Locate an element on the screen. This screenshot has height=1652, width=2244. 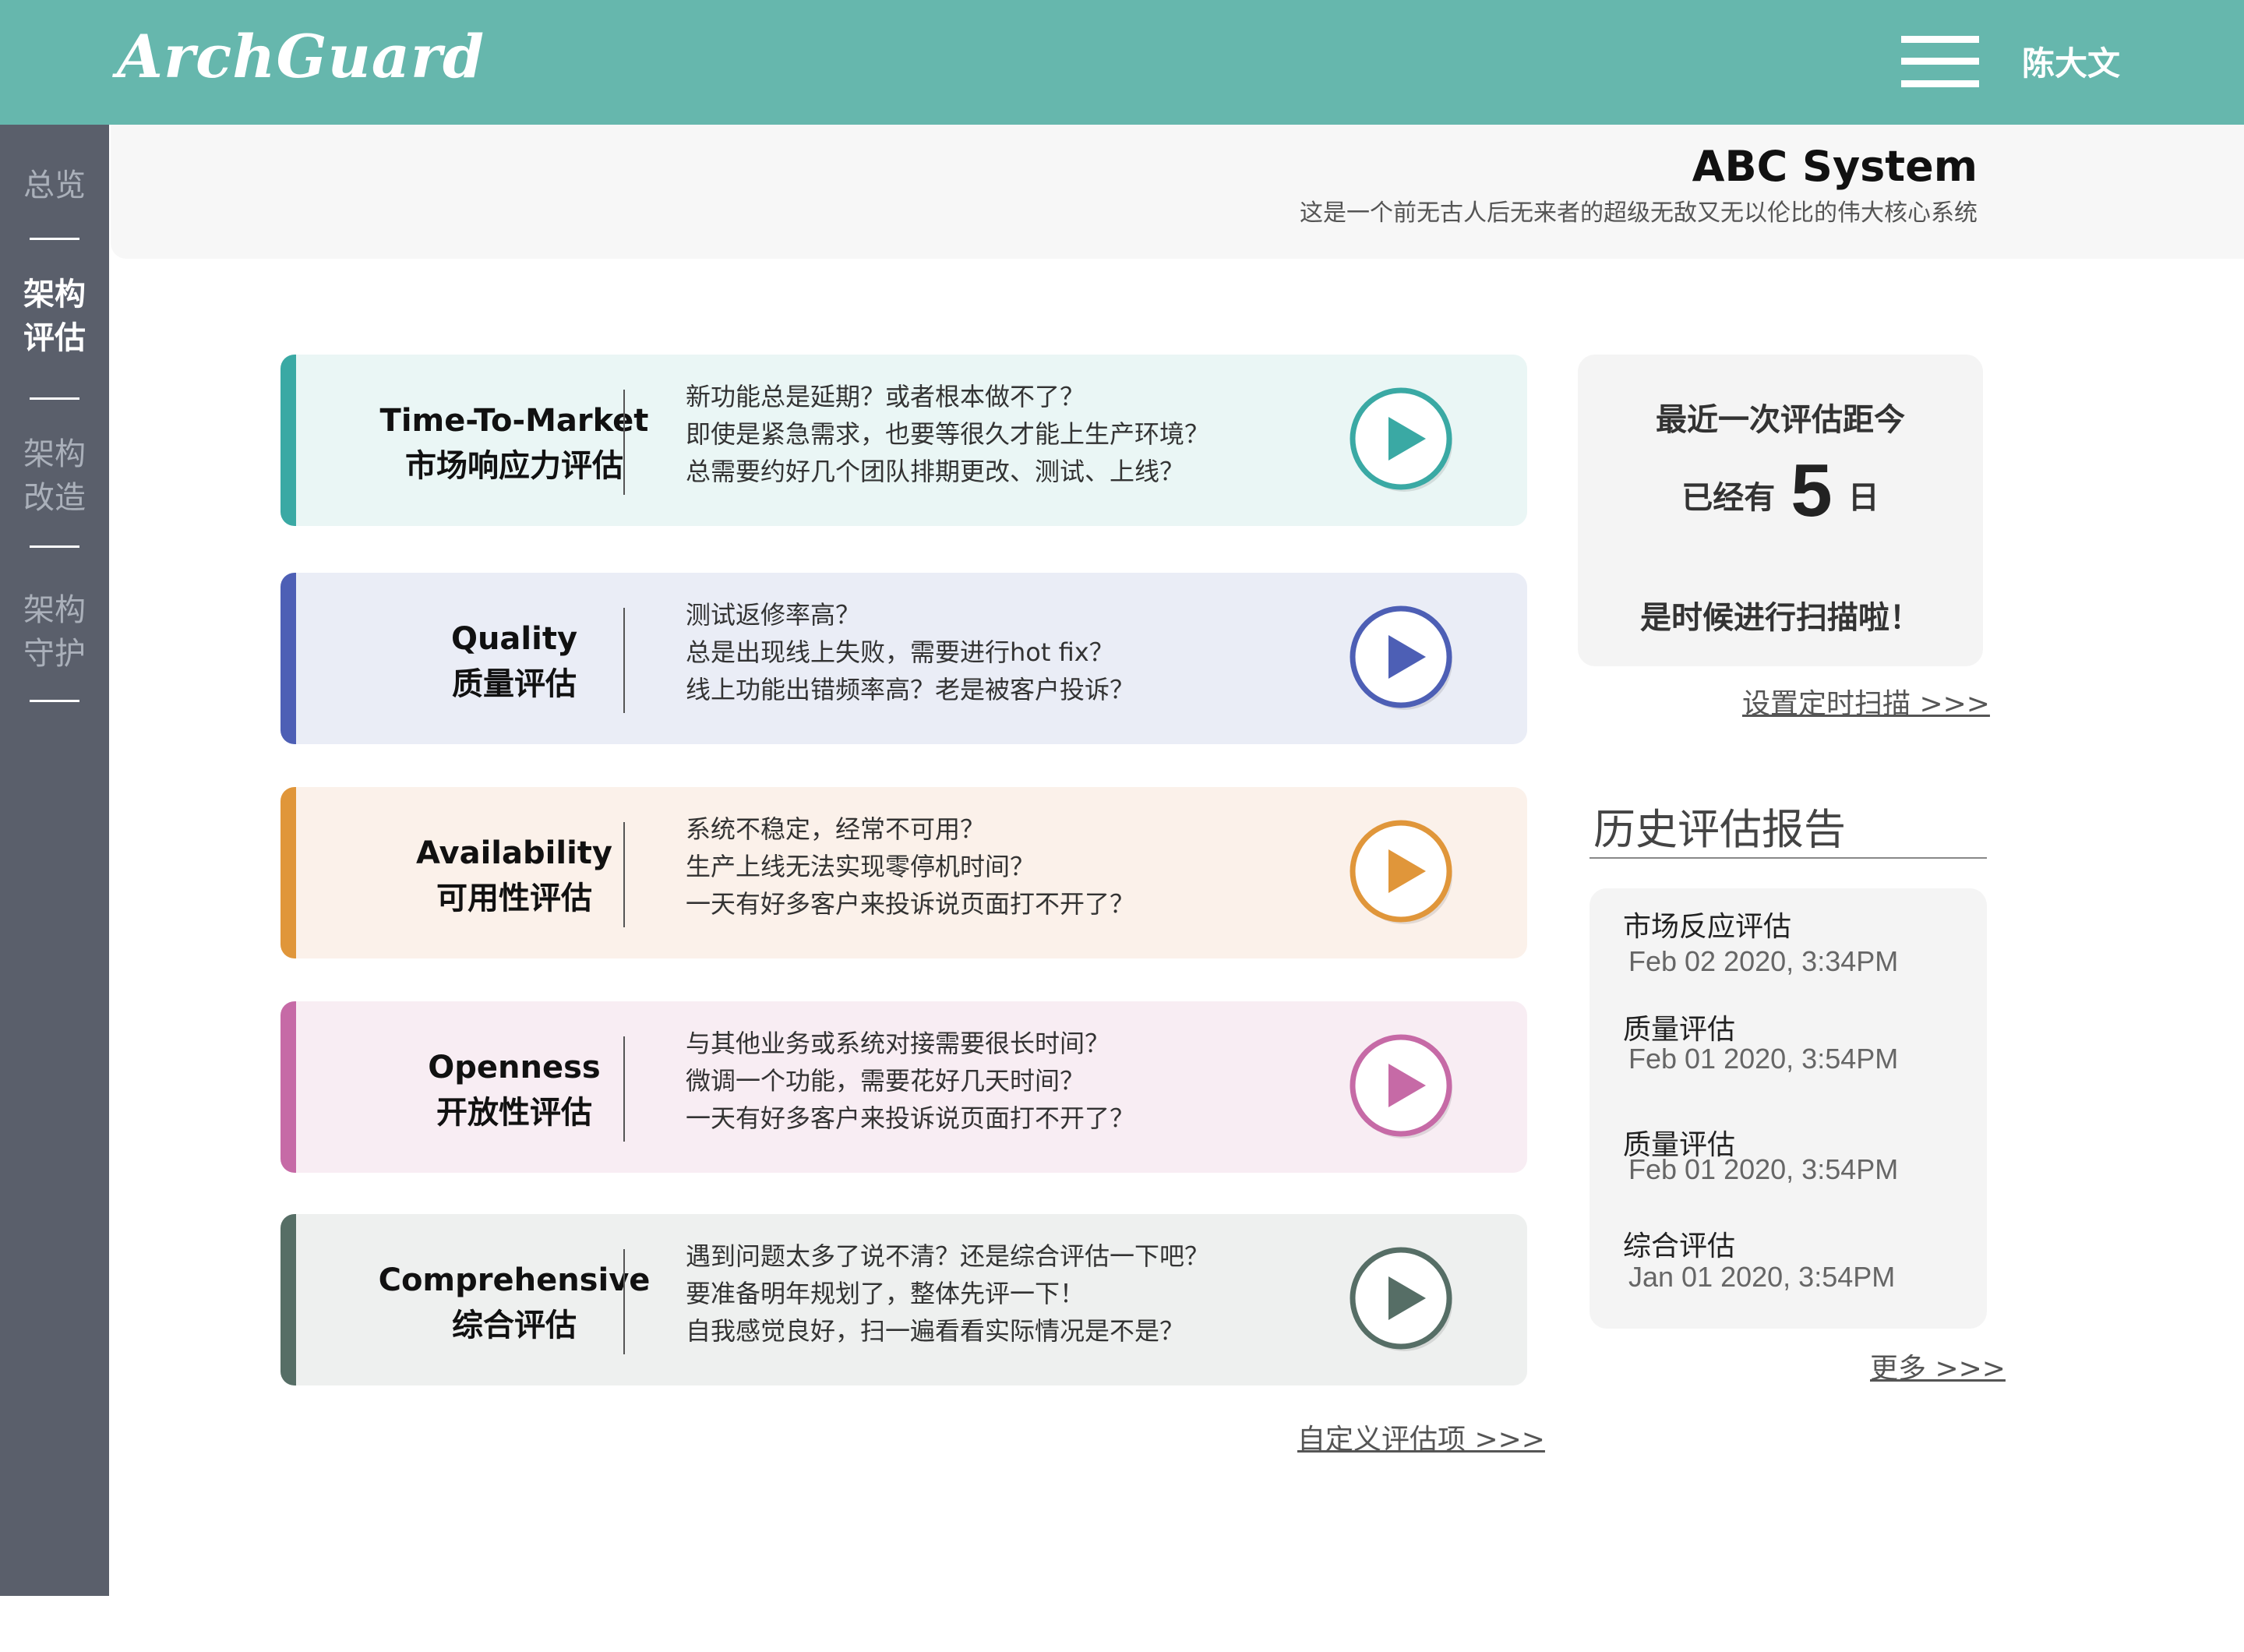
sidebar-item-refactor: 架构改造 is located at coordinates (55, 476).